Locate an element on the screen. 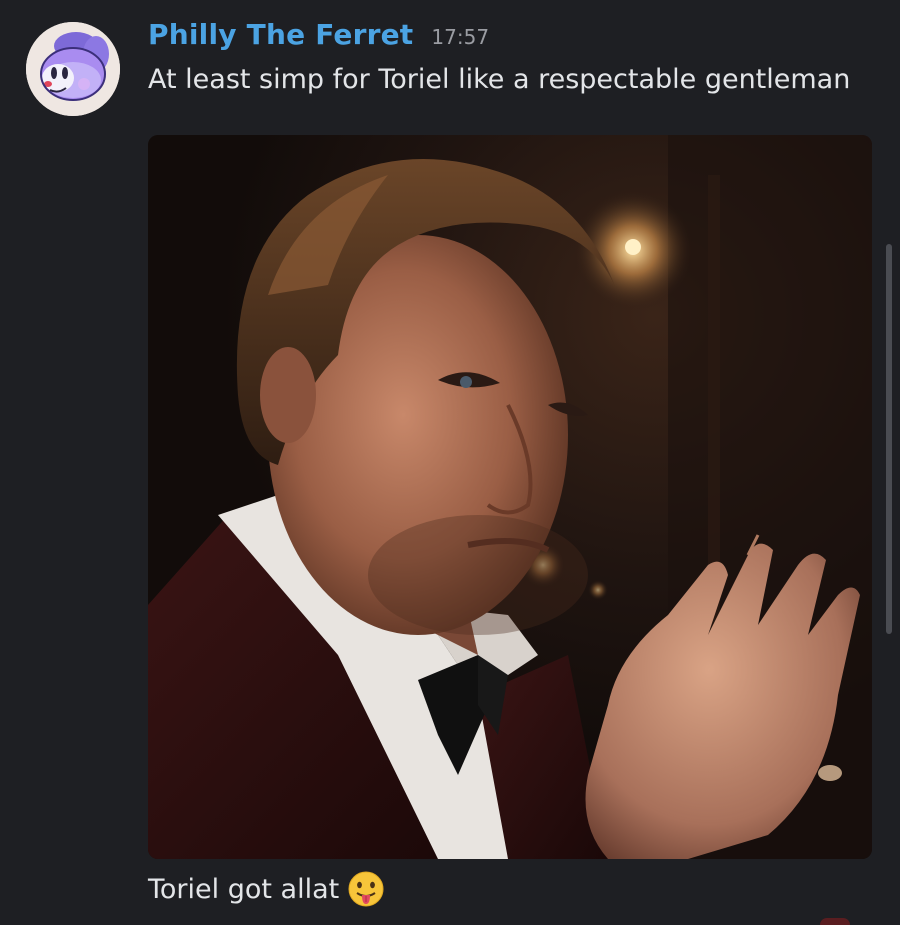 The image size is (900, 925). followup-text: Toriel got allat is located at coordinates (244, 889).